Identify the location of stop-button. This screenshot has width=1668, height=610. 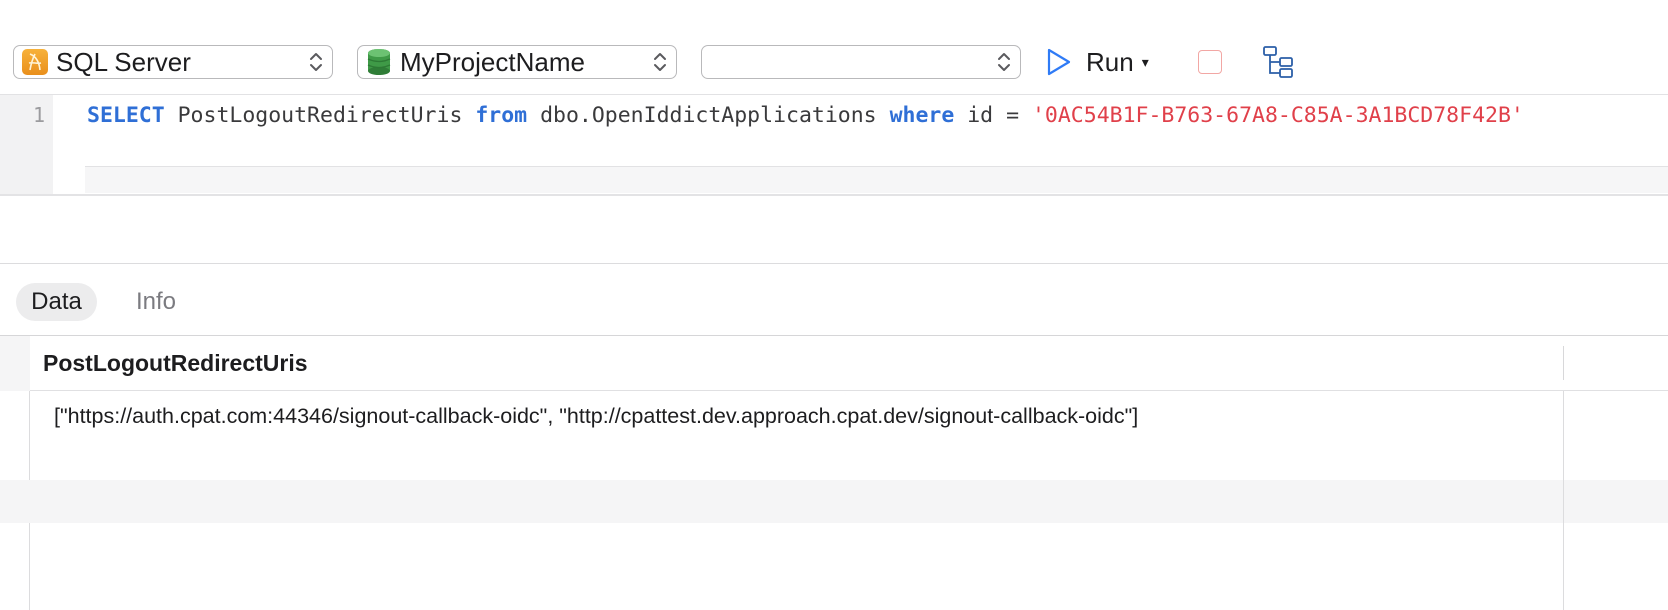
(1210, 62).